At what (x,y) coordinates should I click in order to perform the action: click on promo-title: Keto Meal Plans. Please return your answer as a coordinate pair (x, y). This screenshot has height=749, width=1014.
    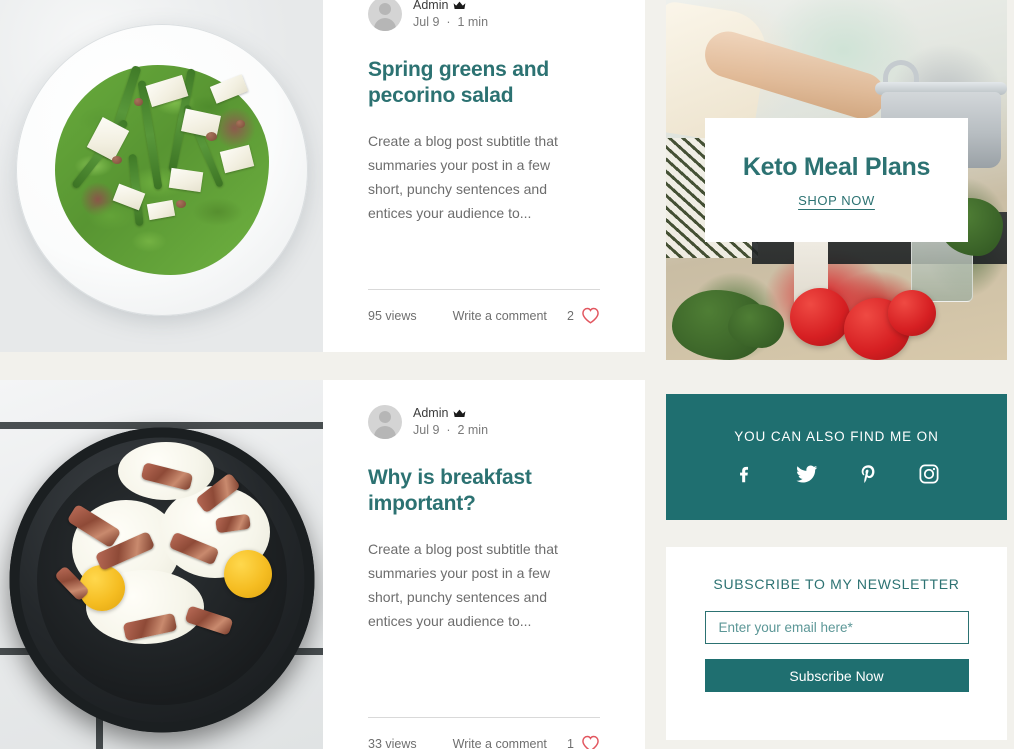
    Looking at the image, I should click on (836, 166).